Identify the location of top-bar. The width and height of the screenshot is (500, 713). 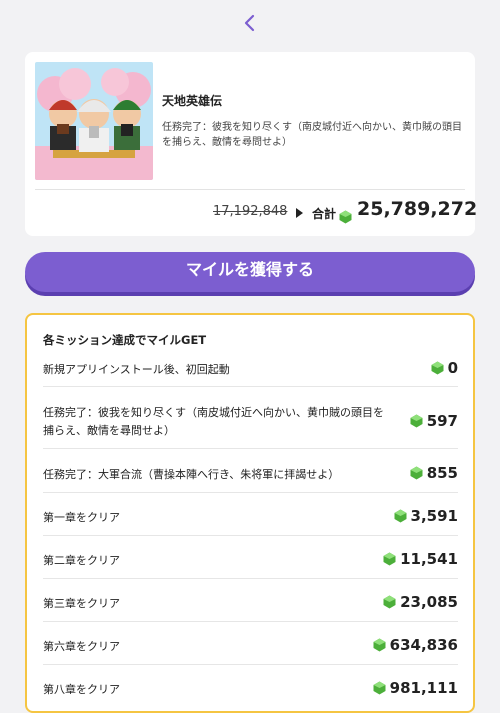
(250, 23).